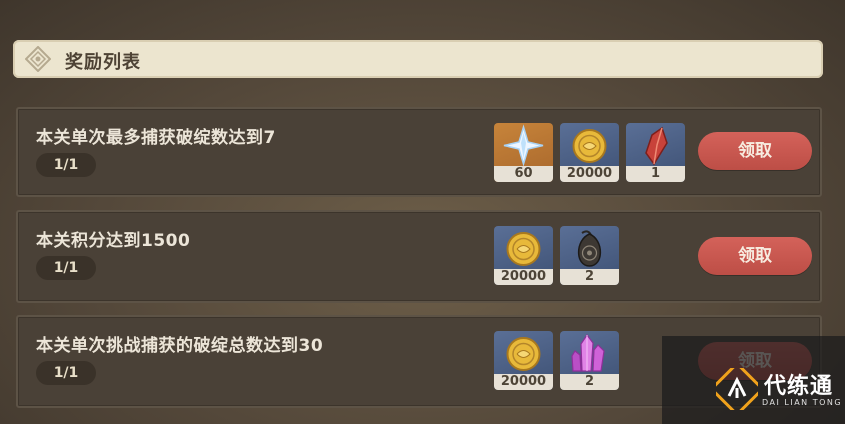  What do you see at coordinates (523, 145) in the screenshot?
I see `primogem-icon` at bounding box center [523, 145].